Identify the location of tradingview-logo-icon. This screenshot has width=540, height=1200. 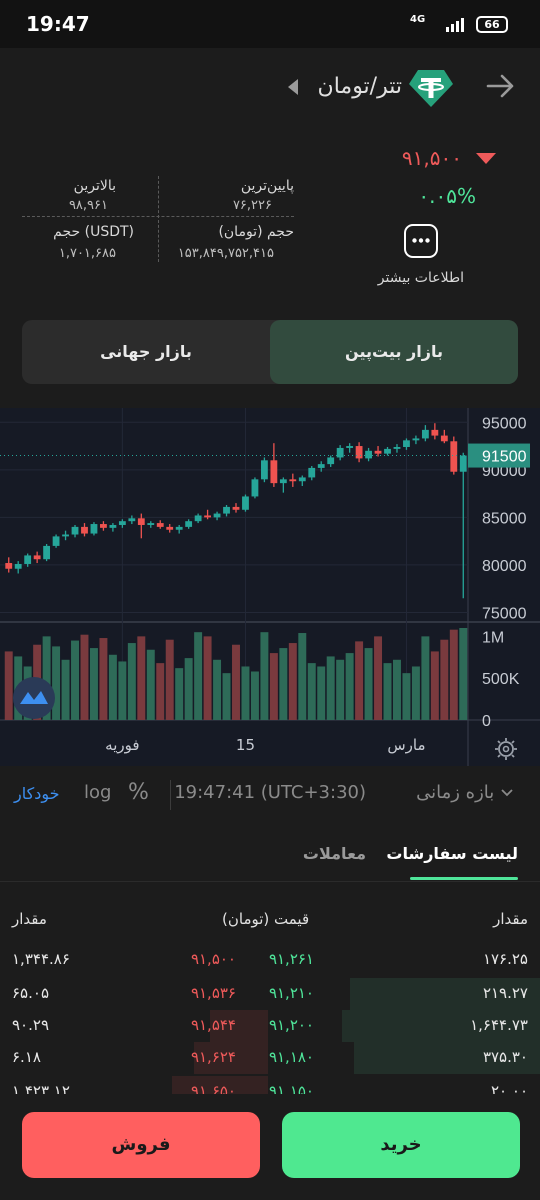
(34, 698).